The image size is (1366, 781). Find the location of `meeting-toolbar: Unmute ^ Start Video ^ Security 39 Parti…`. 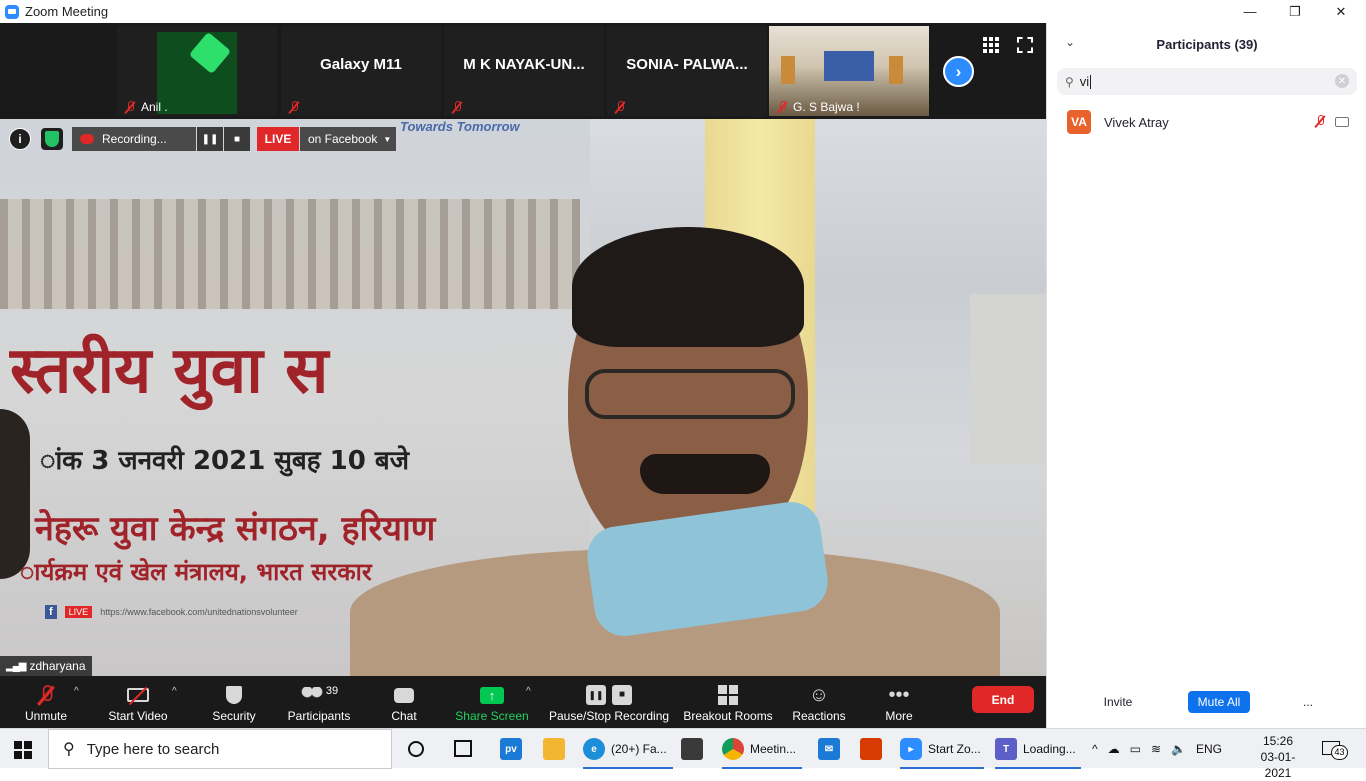

meeting-toolbar: Unmute ^ Start Video ^ Security 39 Parti… is located at coordinates (523, 702).